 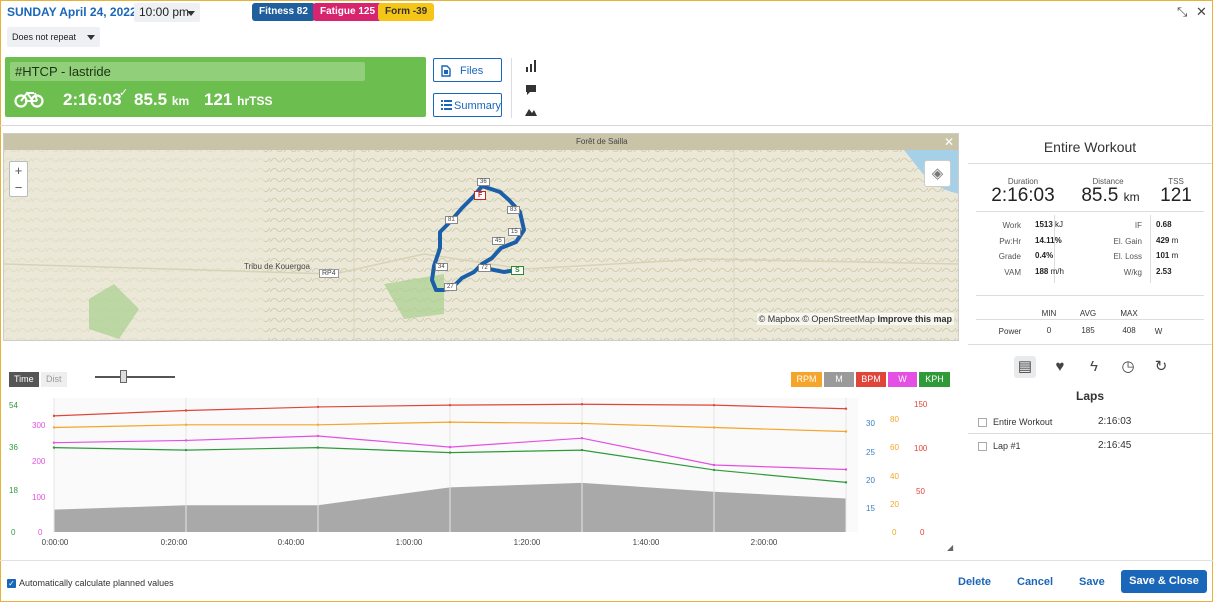 I want to click on y-tick: 54, so click(x=13, y=405).